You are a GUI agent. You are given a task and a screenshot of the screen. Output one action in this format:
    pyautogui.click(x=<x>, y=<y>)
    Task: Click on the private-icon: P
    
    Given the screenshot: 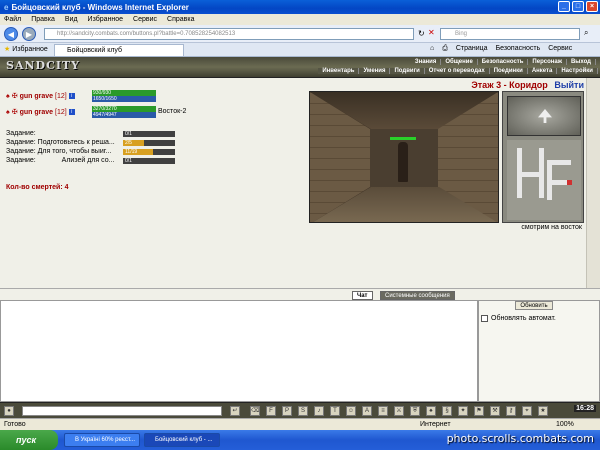 What is the action you would take?
    pyautogui.click(x=287, y=411)
    